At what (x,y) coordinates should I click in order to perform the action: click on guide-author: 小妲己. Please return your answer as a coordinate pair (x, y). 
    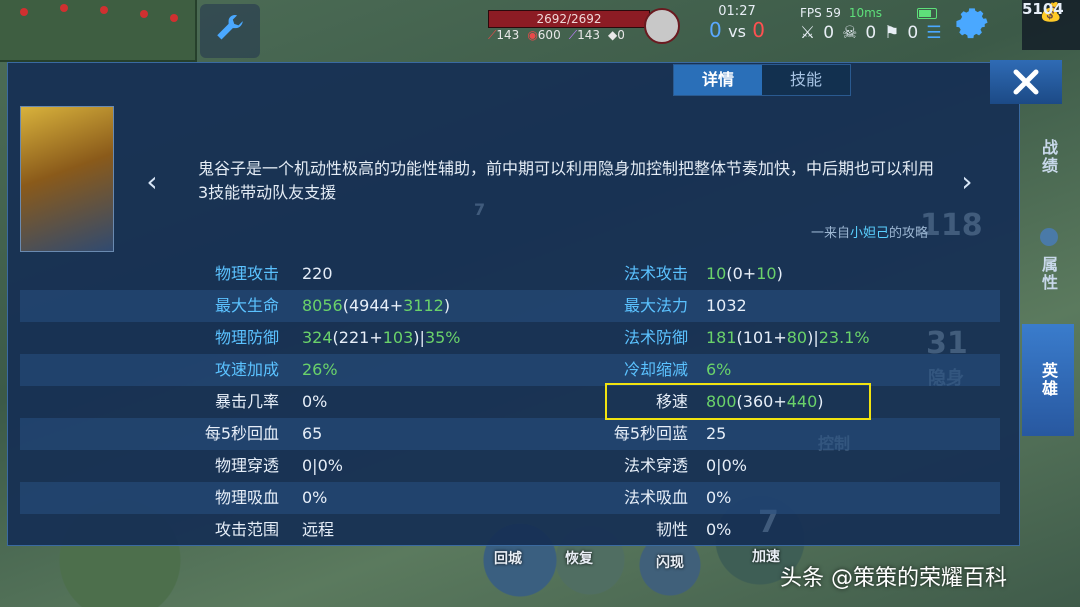
    Looking at the image, I should click on (869, 233).